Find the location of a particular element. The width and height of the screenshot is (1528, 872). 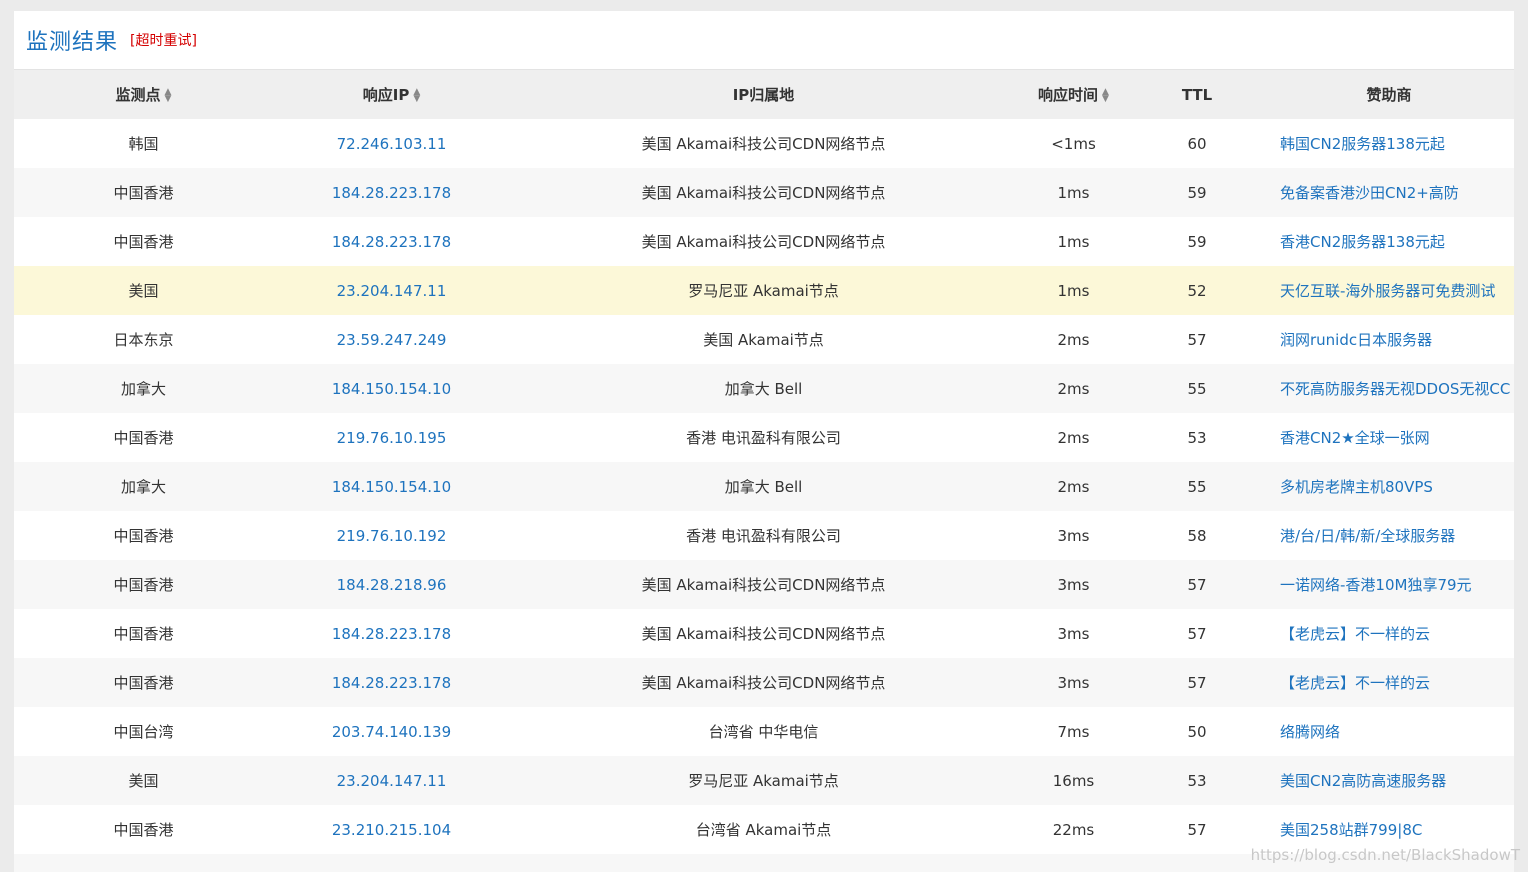

ip-link: 72.246.103.11 is located at coordinates (392, 144).